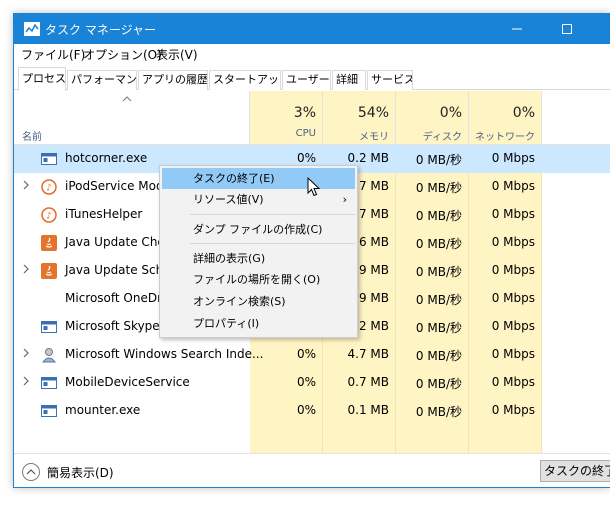 Image resolution: width=610 pixels, height=506 pixels. I want to click on ctx-open-file-location: ファイルの場所を開く(O), so click(258, 279).